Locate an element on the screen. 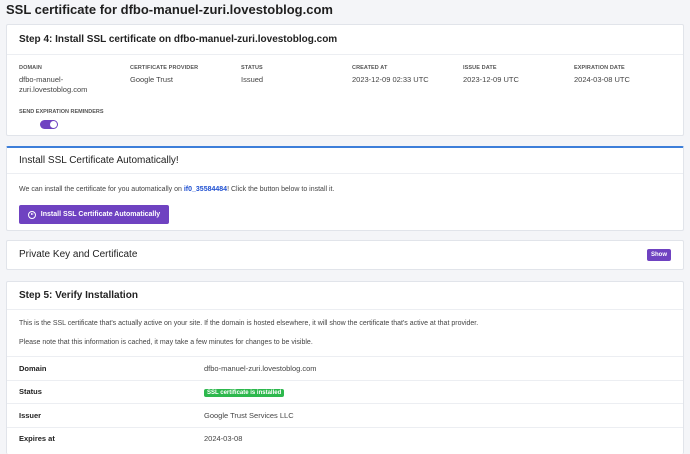 The image size is (690, 454). reminders-toggle is located at coordinates (49, 124).